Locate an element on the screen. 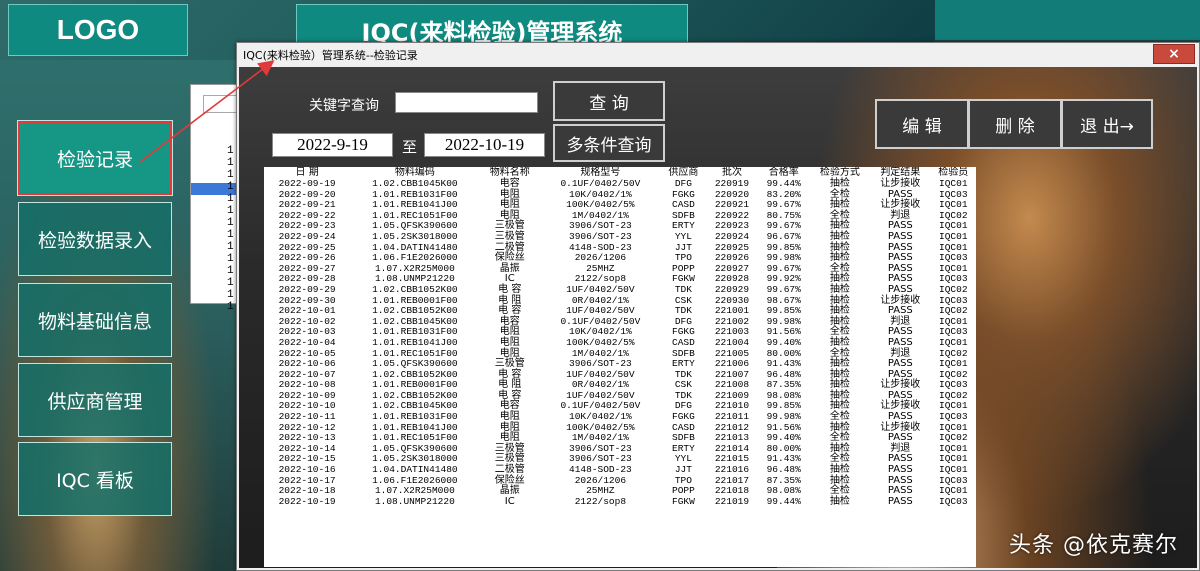 The height and width of the screenshot is (571, 1200). sidebar-item-dashboard: IQC 看板 is located at coordinates (95, 479).